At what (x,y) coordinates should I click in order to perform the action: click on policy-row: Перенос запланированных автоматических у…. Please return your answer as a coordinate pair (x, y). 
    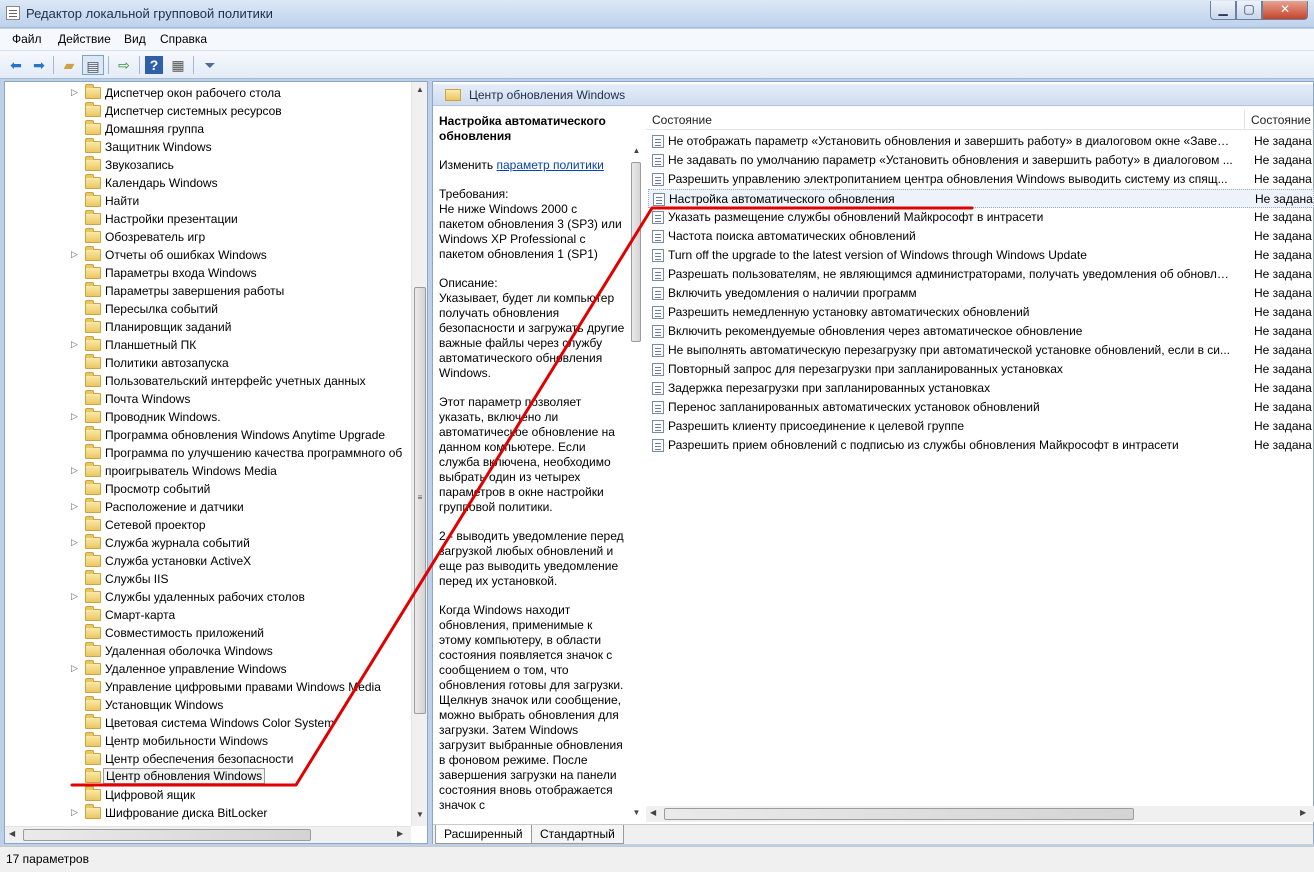
    Looking at the image, I should click on (981, 407).